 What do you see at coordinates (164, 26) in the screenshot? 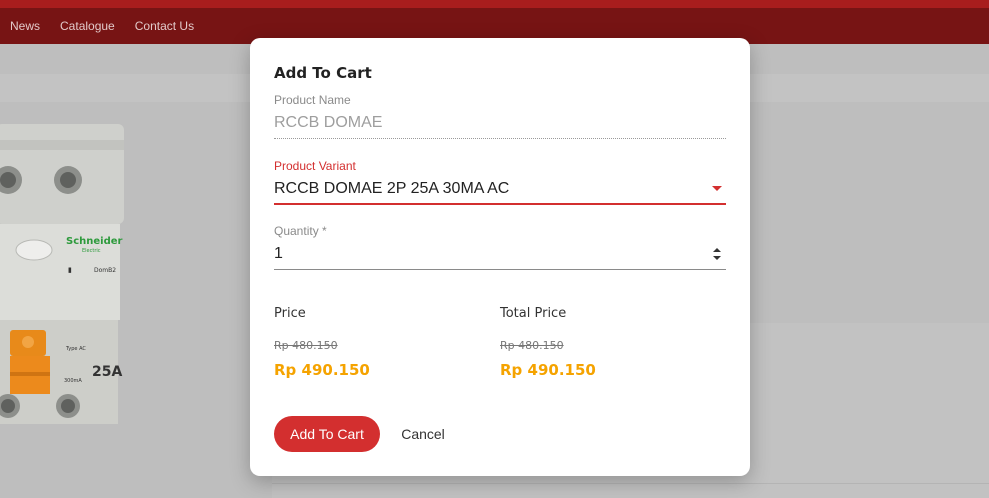
I see `nav-link-contact-us: Contact Us` at bounding box center [164, 26].